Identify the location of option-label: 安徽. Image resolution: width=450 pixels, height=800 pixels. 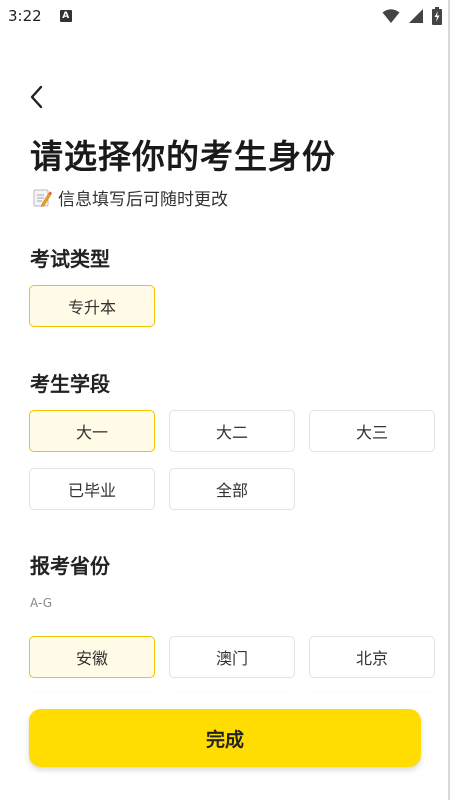
(91, 658).